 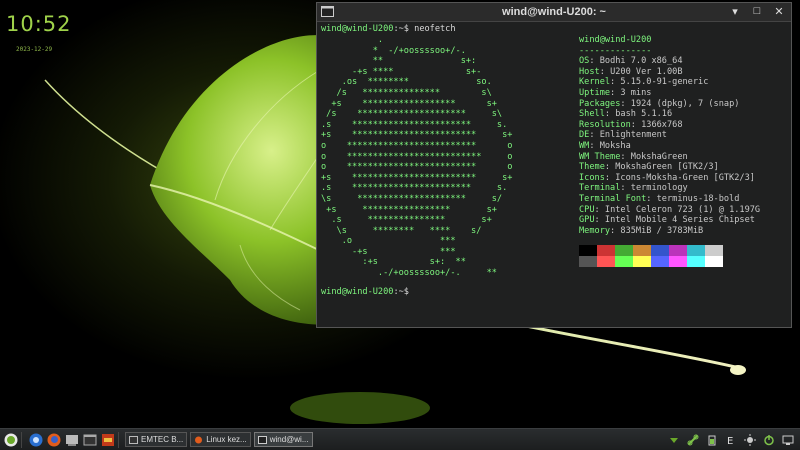 What do you see at coordinates (39, 24) in the screenshot?
I see `desktop-clock-time: 10:52` at bounding box center [39, 24].